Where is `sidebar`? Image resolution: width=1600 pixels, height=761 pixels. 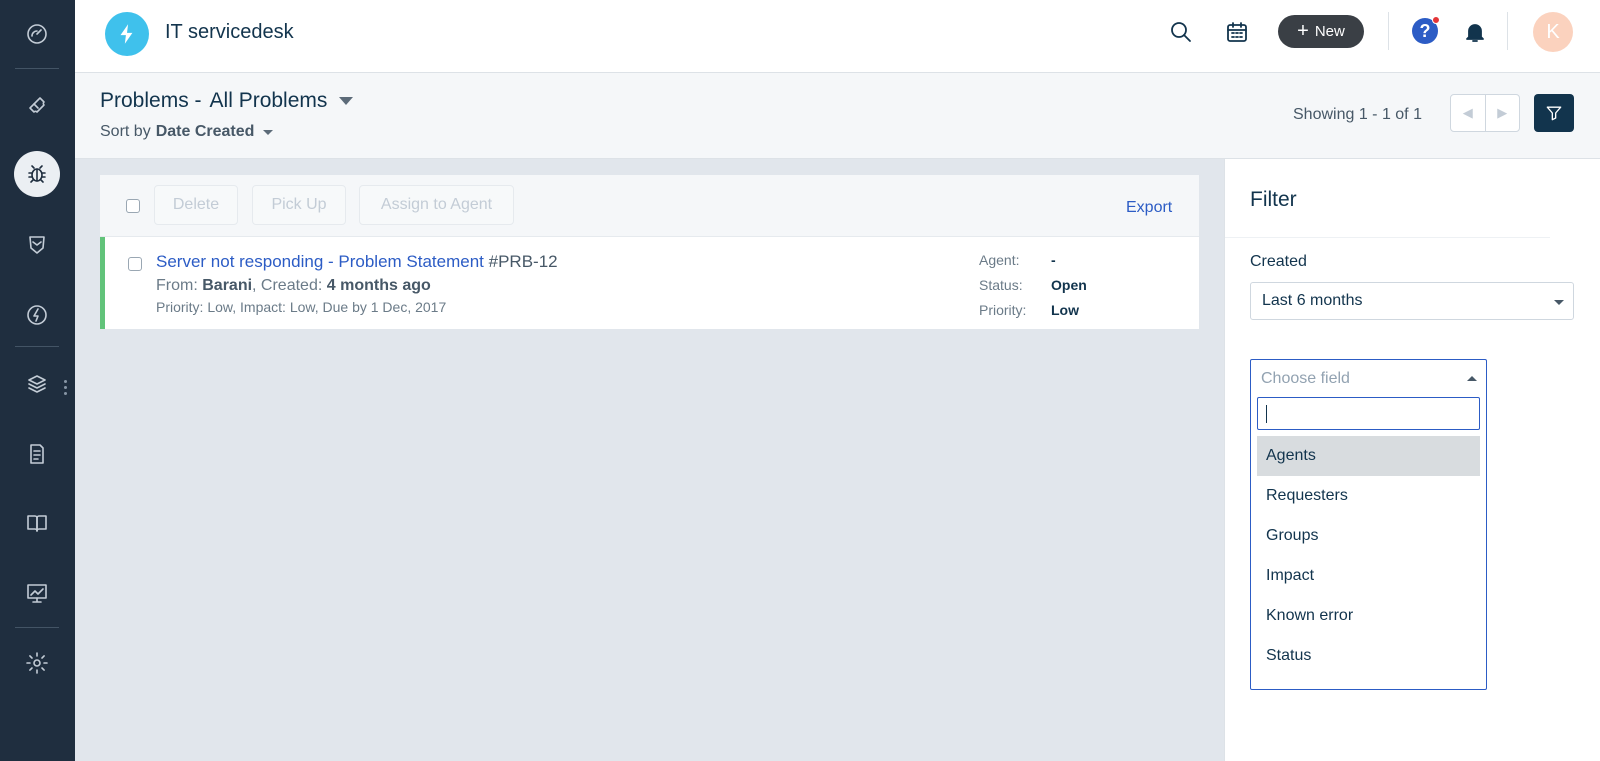 sidebar is located at coordinates (37, 380).